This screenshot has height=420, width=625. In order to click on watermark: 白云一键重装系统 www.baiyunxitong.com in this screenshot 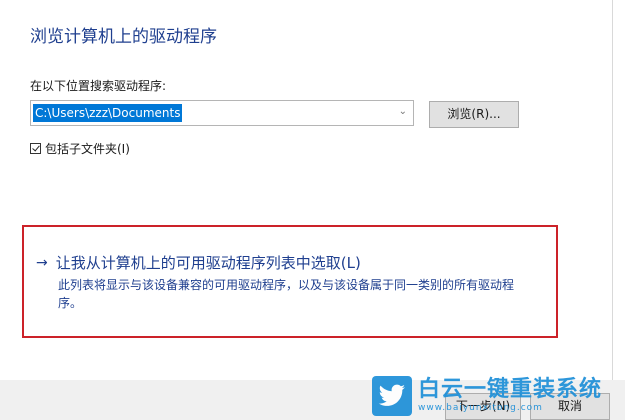, I will do `click(487, 396)`.